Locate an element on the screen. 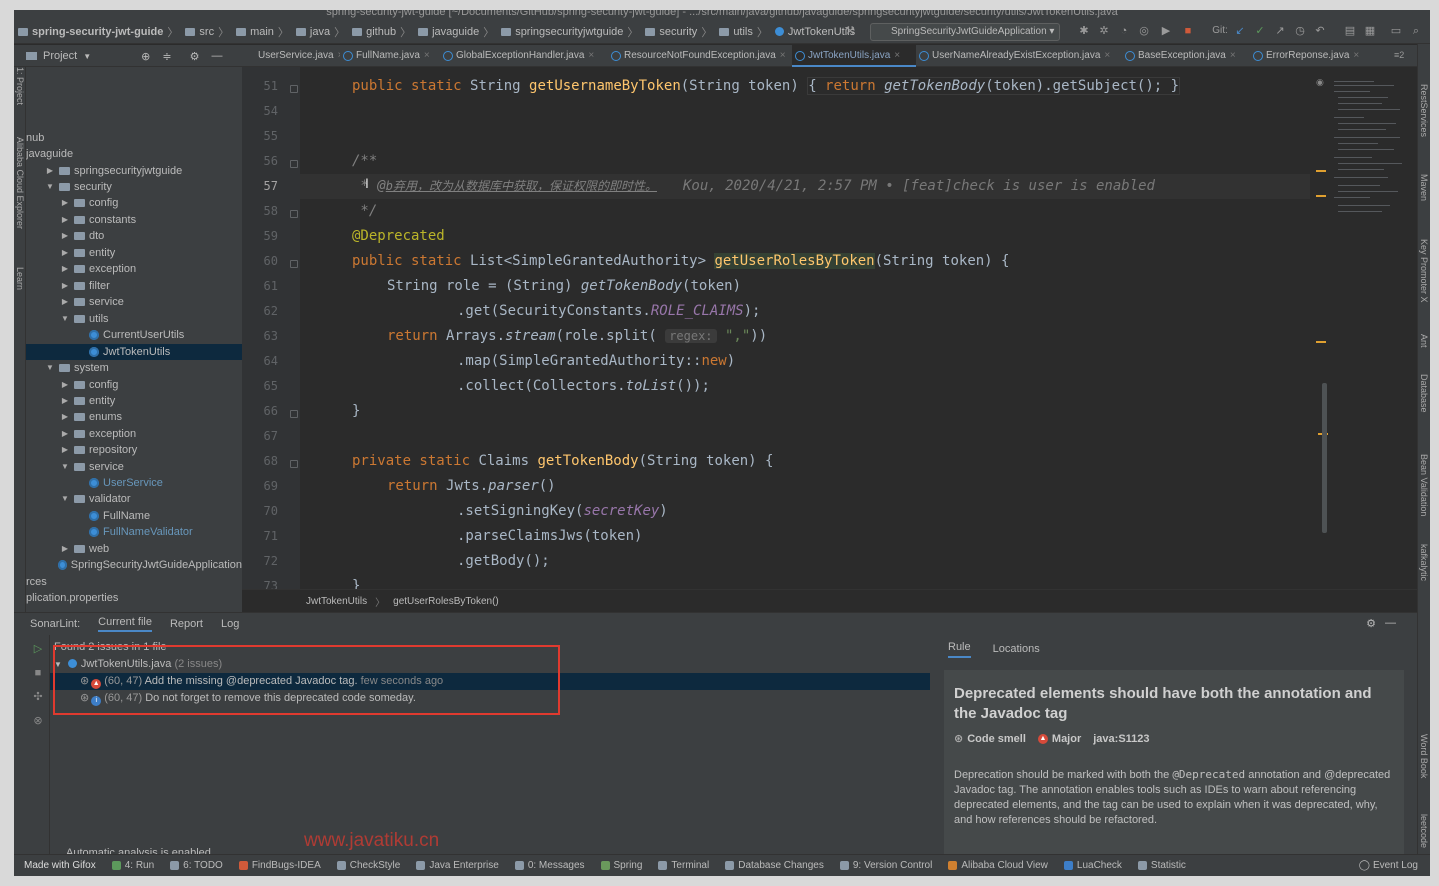  tree-item-utils: ▼ utils is located at coordinates (134, 319).